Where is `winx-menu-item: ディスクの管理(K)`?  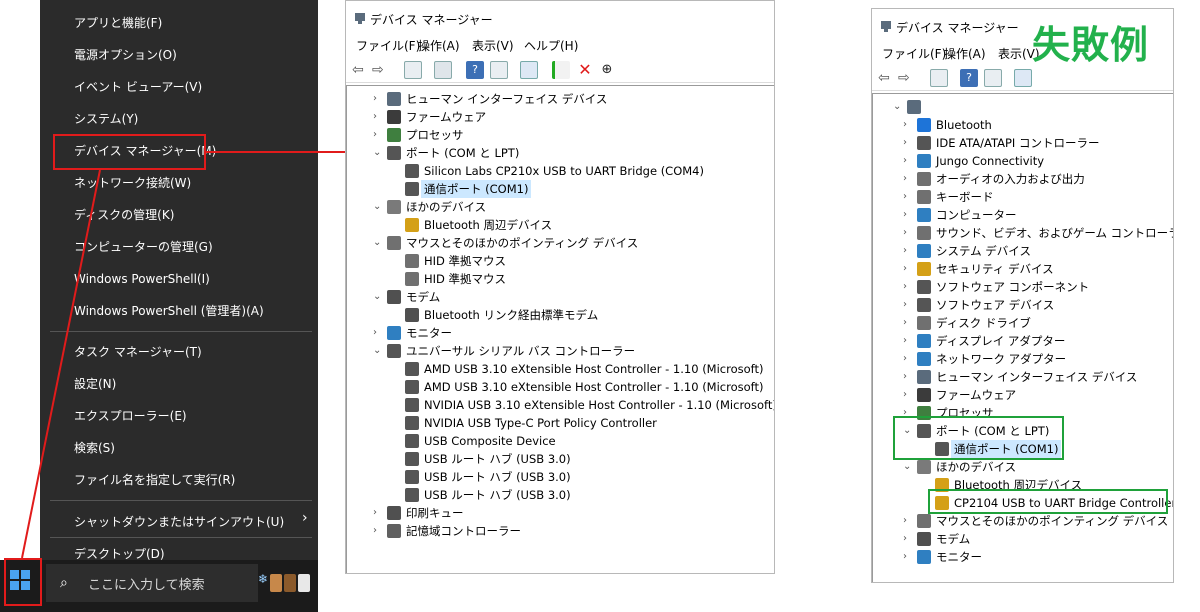
winx-menu-item: ディスクの管理(K) is located at coordinates (124, 215).